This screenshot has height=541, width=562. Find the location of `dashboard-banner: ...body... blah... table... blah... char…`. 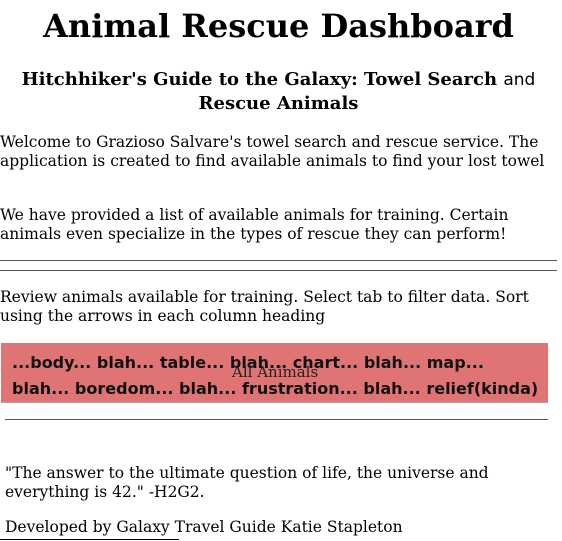

dashboard-banner: ...body... blah... table... blah... char… is located at coordinates (274, 372).